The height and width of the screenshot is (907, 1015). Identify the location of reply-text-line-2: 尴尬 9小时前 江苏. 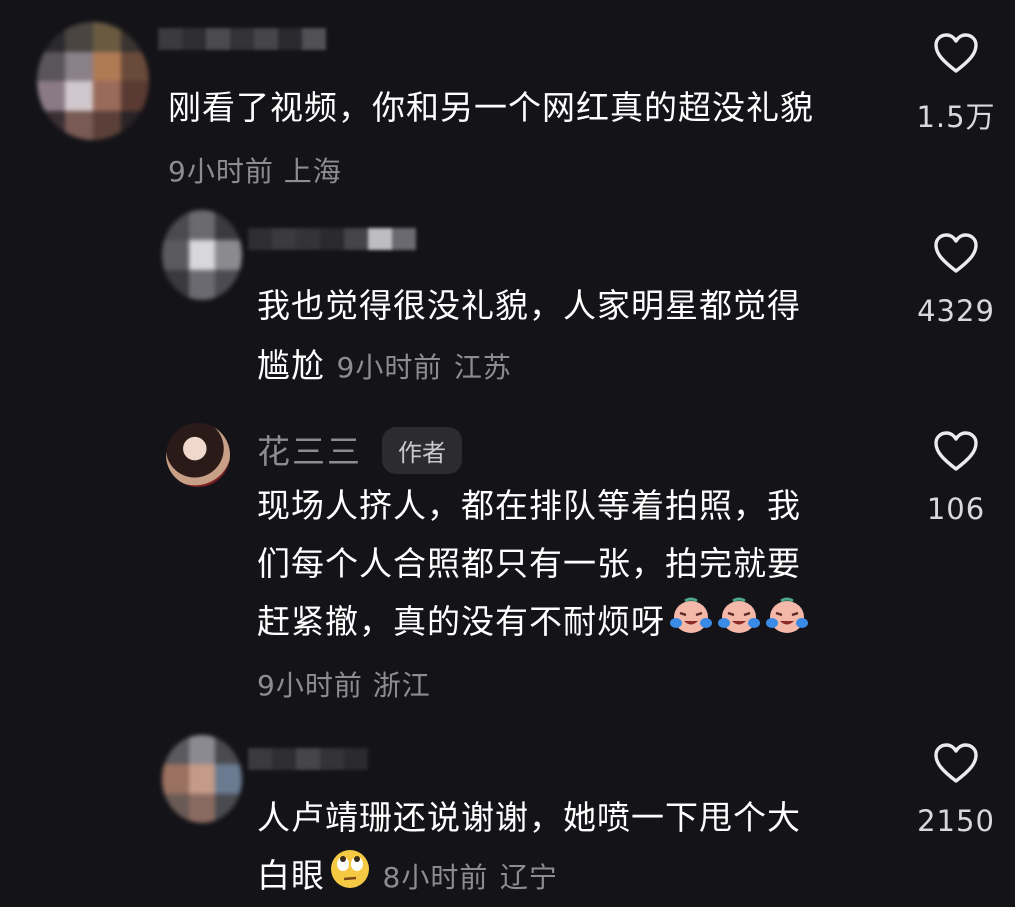
(384, 367).